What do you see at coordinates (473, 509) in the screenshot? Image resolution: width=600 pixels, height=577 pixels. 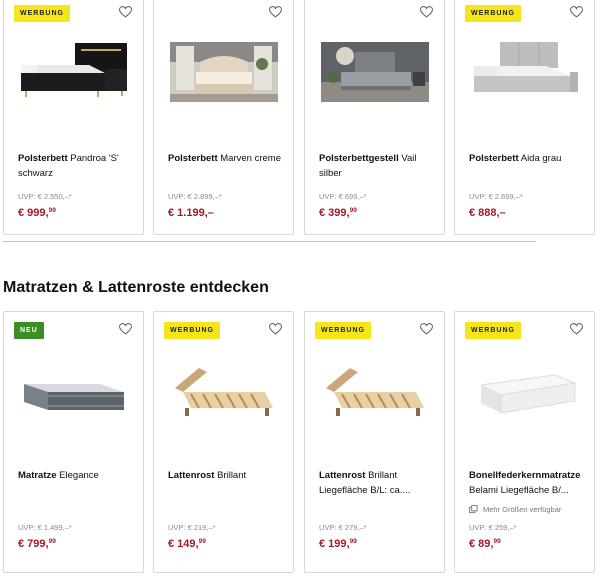 I see `copy-icon` at bounding box center [473, 509].